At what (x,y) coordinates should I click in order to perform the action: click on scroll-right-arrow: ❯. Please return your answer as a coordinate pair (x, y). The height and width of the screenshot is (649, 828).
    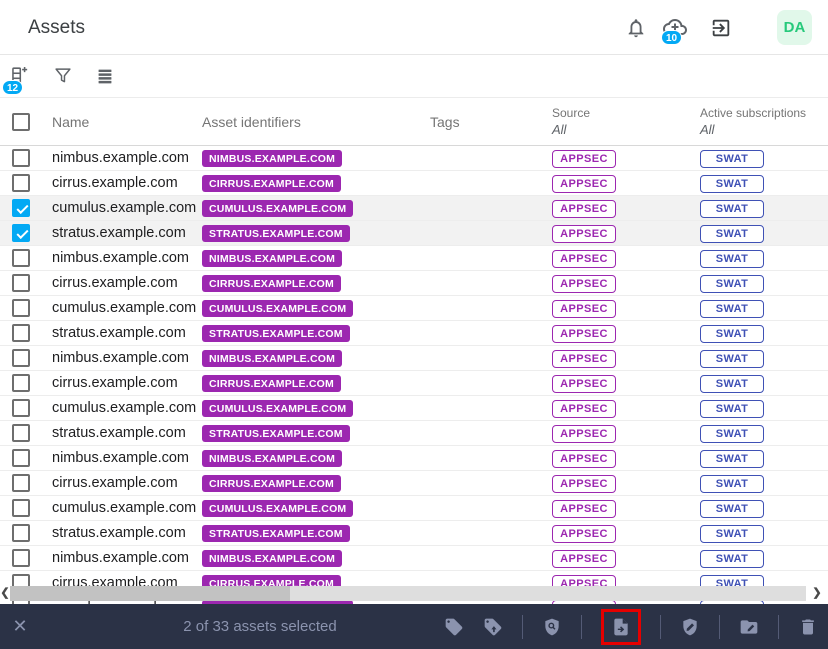
    Looking at the image, I should click on (817, 593).